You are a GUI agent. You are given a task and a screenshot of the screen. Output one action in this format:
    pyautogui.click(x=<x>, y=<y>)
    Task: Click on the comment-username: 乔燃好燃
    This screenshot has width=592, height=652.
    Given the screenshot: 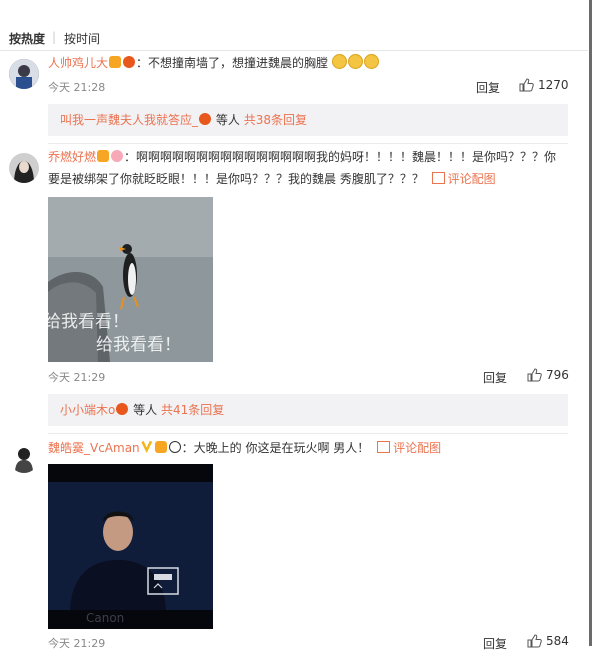 What is the action you would take?
    pyautogui.click(x=72, y=157)
    